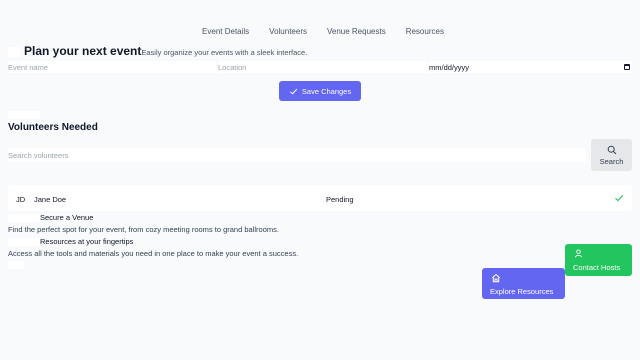 Image resolution: width=640 pixels, height=360 pixels. I want to click on save-changes-button: Save Changes, so click(320, 91).